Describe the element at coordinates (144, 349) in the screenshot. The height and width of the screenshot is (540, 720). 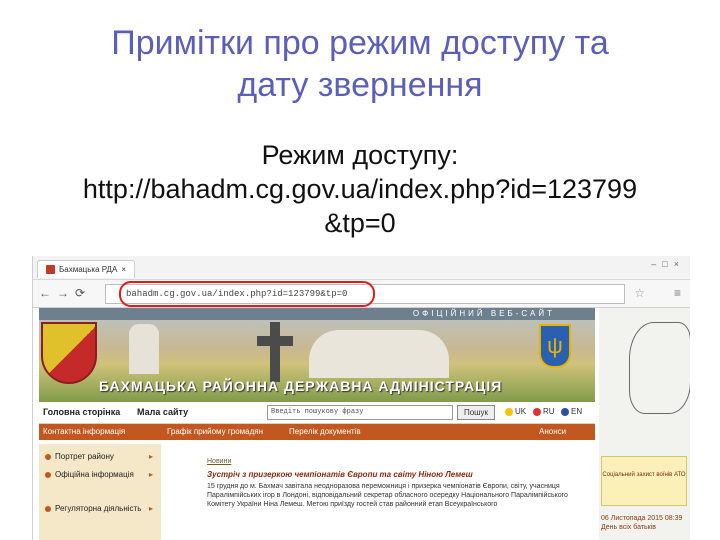
I see `church-image` at that location.